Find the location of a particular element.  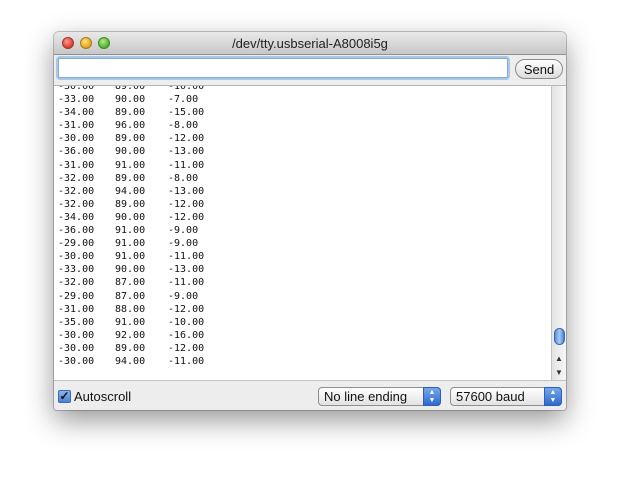

output-value: 92.00 is located at coordinates (130, 335).